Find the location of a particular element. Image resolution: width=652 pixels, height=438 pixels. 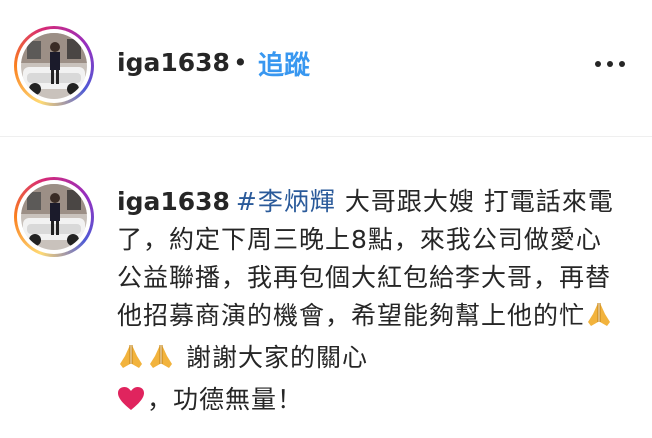

more-horizontal-icon is located at coordinates (610, 64).